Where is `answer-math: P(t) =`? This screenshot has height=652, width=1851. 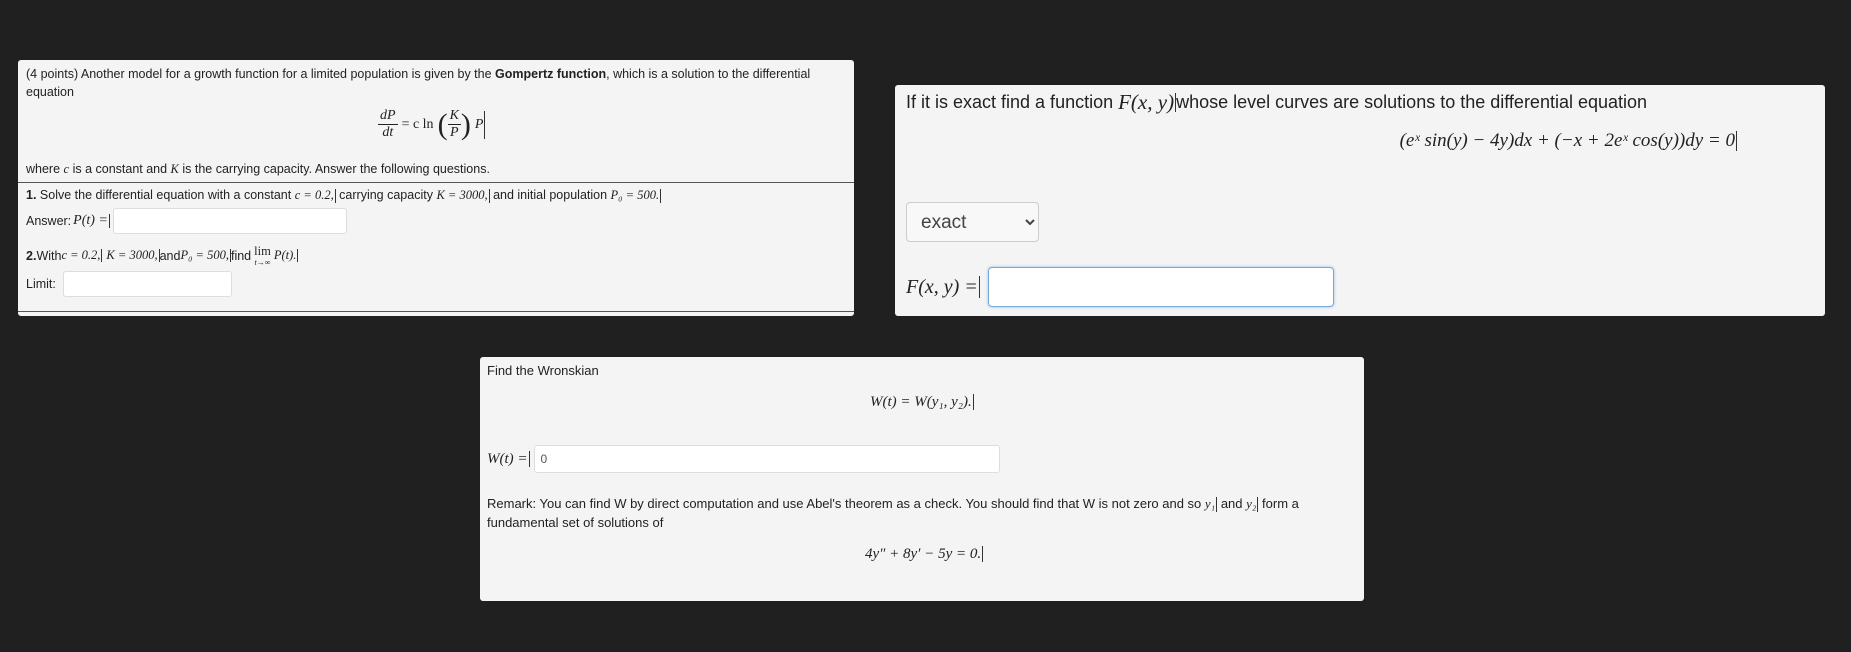
answer-math: P(t) = is located at coordinates (90, 220).